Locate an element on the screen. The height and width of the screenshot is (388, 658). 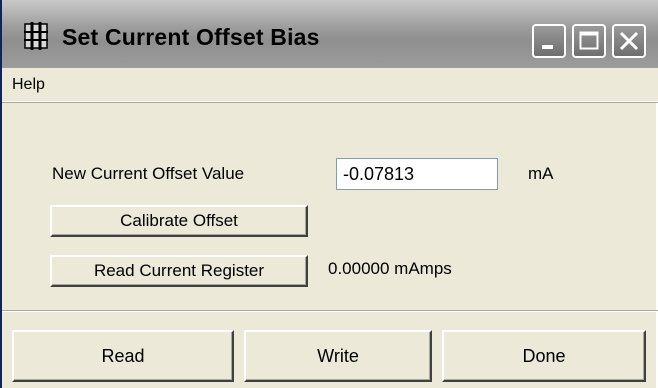
menu-help: Help is located at coordinates (28, 85).